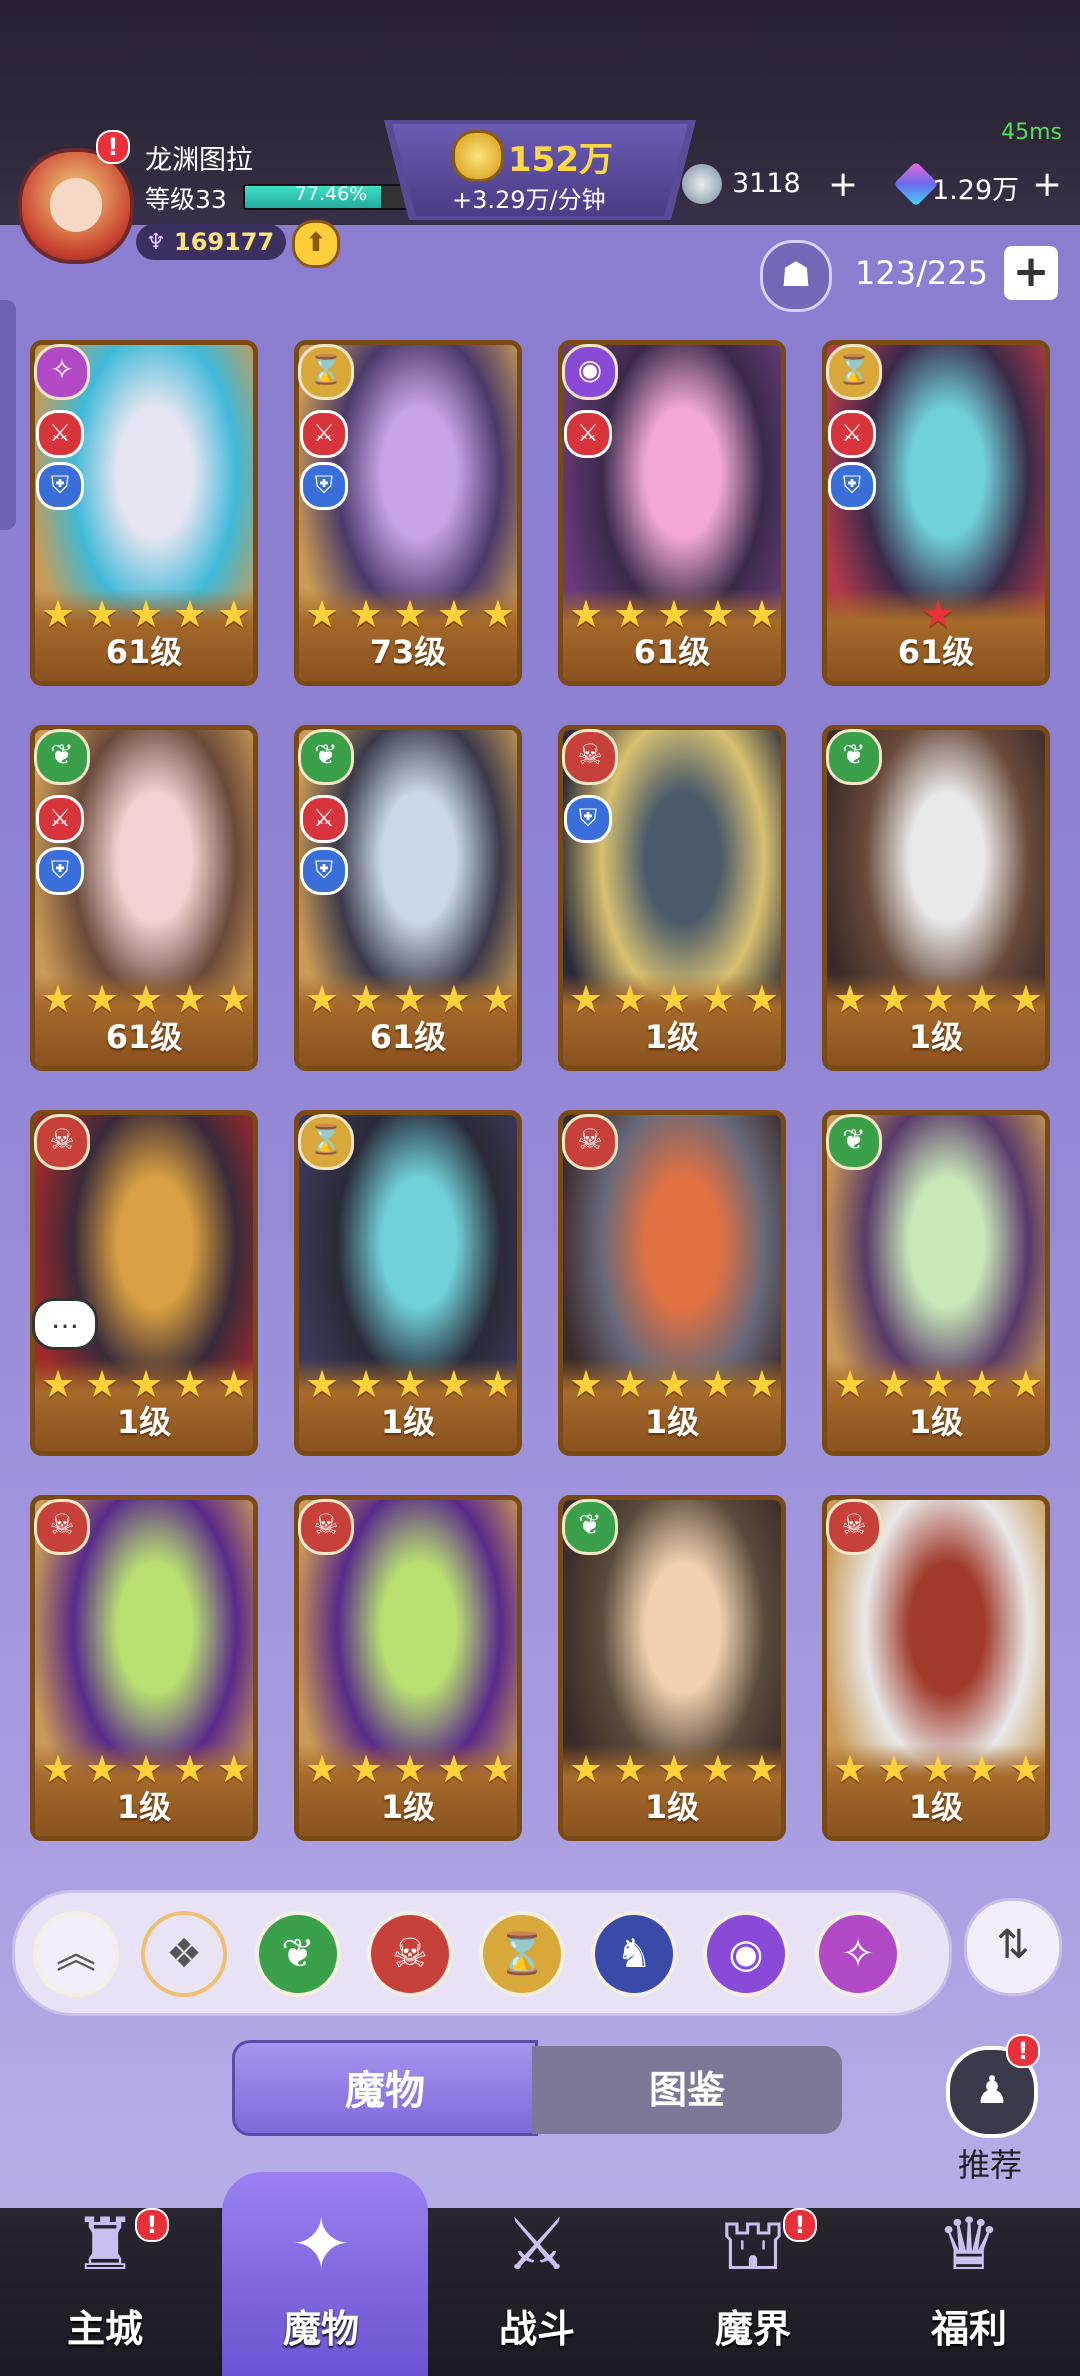 Image resolution: width=1080 pixels, height=2376 pixels. What do you see at coordinates (186, 199) in the screenshot?
I see `player-level: 等级33` at bounding box center [186, 199].